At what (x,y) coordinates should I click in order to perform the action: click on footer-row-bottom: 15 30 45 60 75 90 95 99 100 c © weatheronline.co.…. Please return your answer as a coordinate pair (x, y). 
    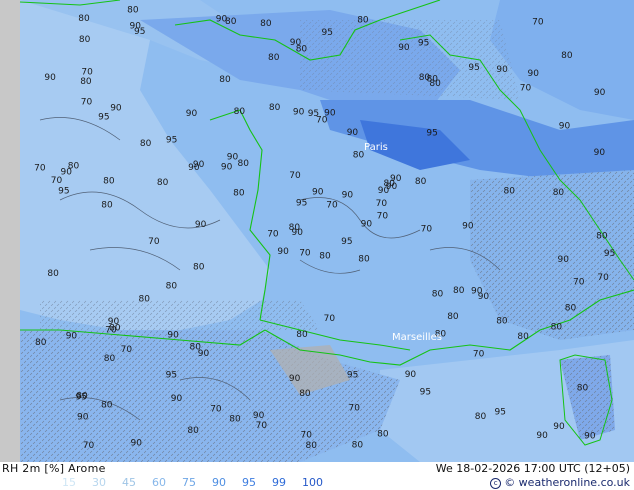
    Looking at the image, I should click on (317, 483).